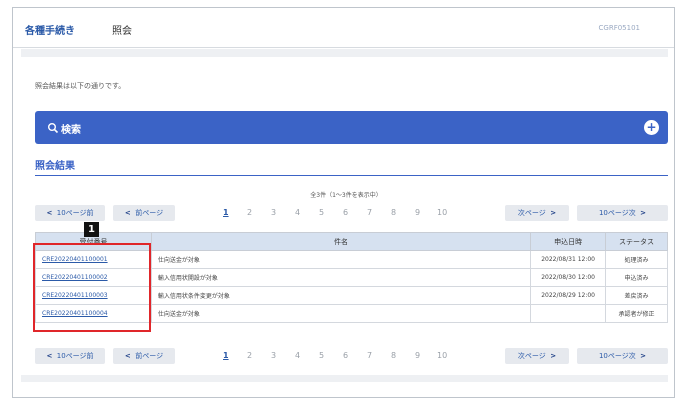  What do you see at coordinates (80, 86) in the screenshot?
I see `intro-text: 照会結果は以下の通りです。` at bounding box center [80, 86].